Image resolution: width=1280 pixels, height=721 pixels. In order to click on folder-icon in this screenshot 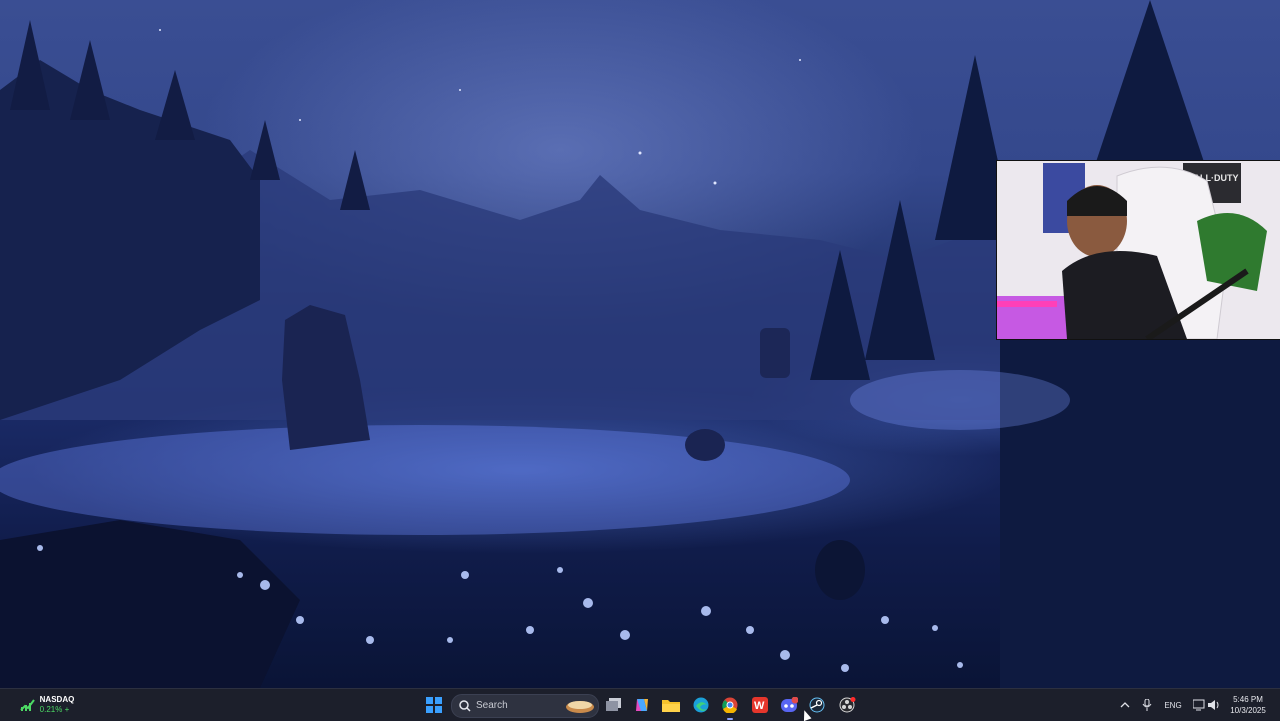, I will do `click(671, 706)`.